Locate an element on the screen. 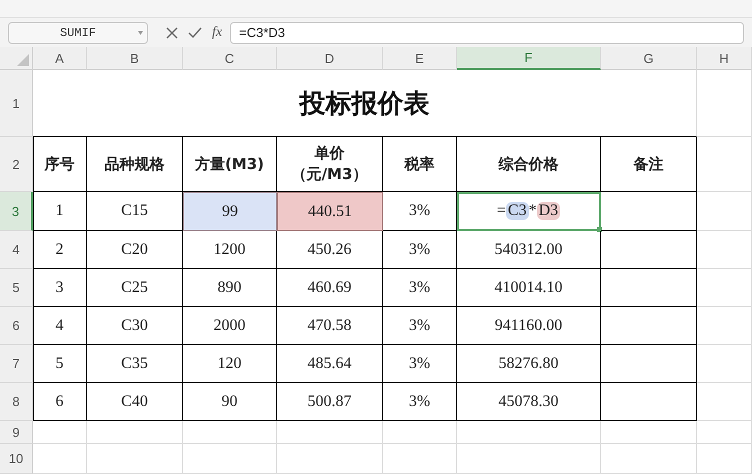 The image size is (752, 474). name-box: SUMIF is located at coordinates (78, 33).